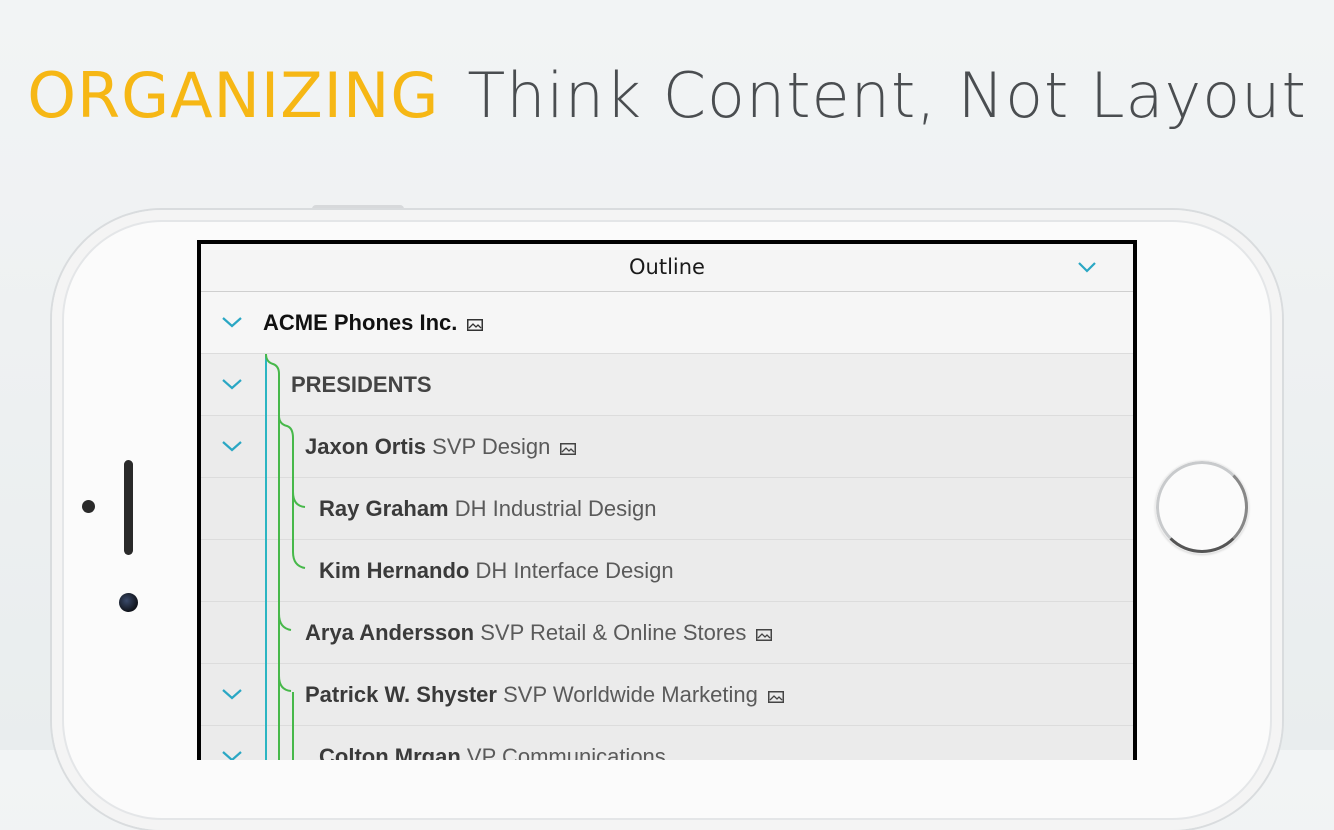 Image resolution: width=1334 pixels, height=830 pixels. I want to click on row-text: Kim Hernando DH Interface Design, so click(496, 570).